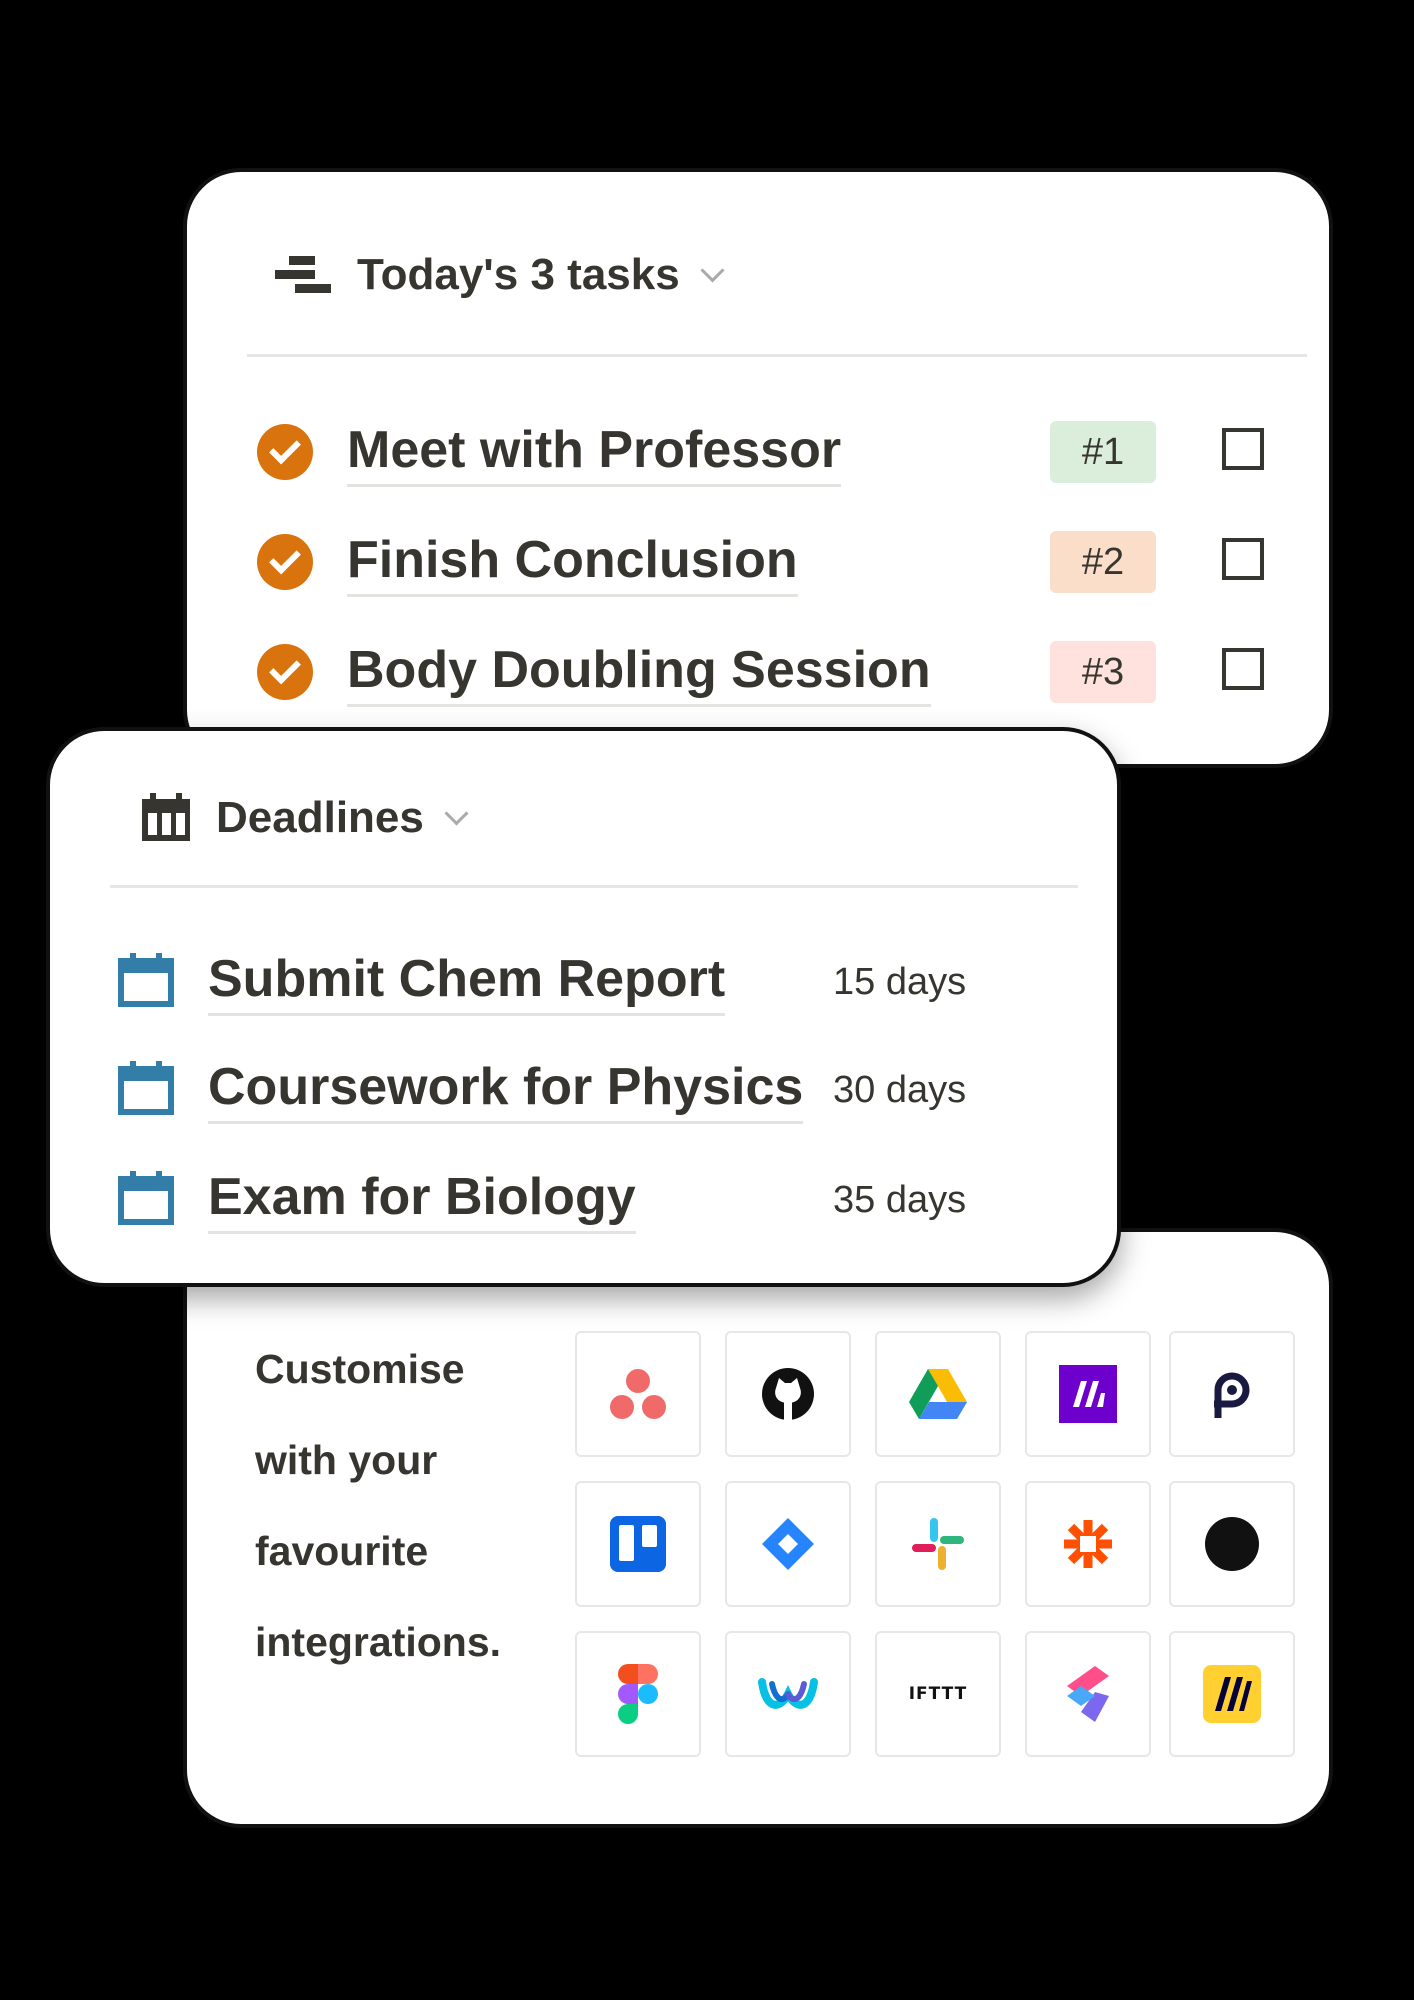  Describe the element at coordinates (900, 982) in the screenshot. I see `days-remaining: 15 days` at that location.